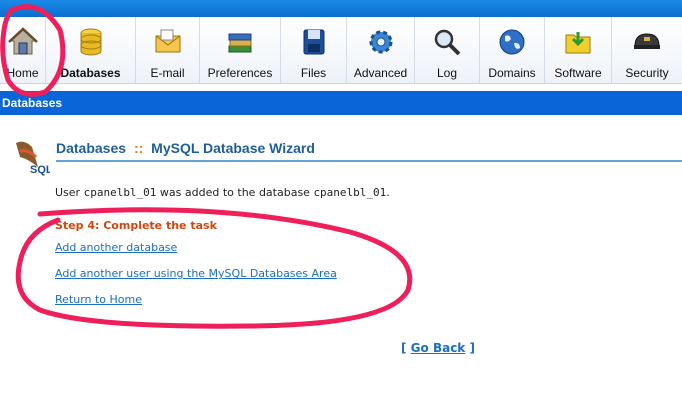 The image size is (682, 411). Describe the element at coordinates (233, 148) in the screenshot. I see `page-subheading: MySQL Database Wizard` at that location.